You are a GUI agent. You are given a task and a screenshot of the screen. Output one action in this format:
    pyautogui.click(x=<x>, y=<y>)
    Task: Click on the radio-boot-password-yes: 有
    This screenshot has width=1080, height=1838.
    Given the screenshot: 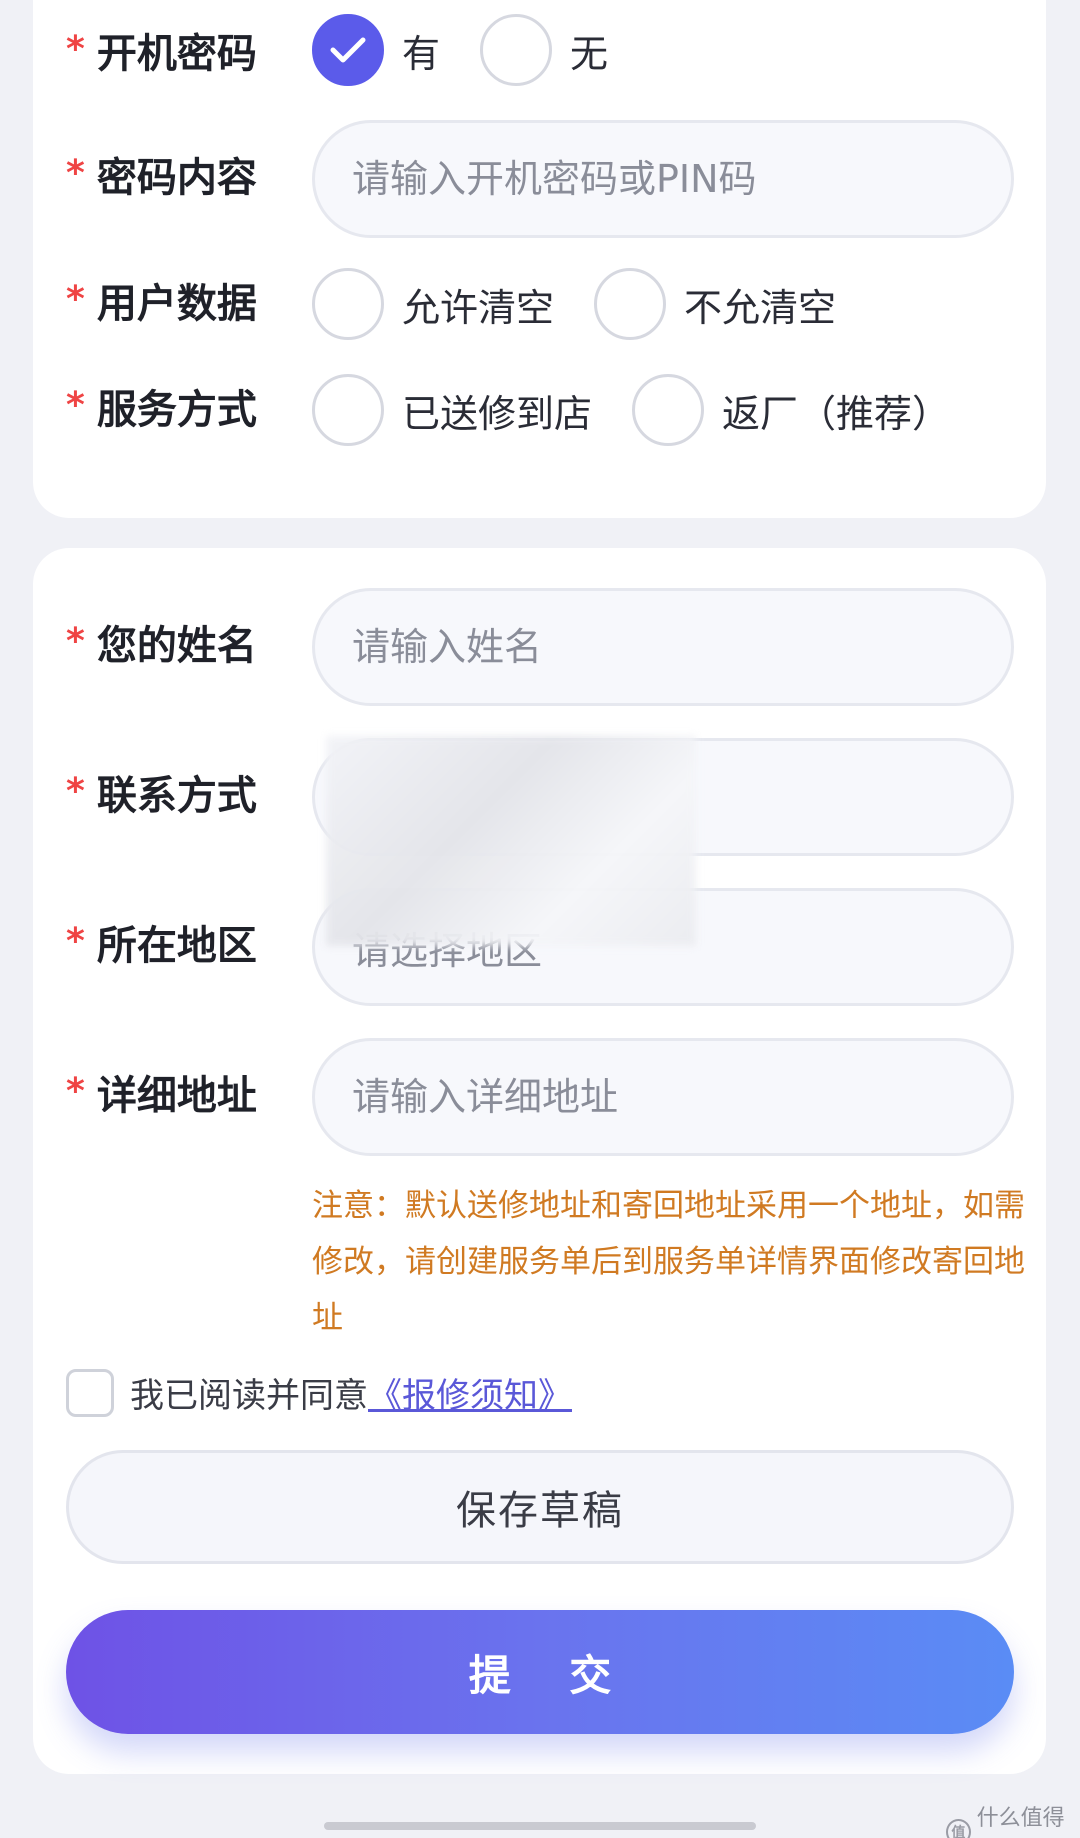 What is the action you would take?
    pyautogui.click(x=376, y=50)
    